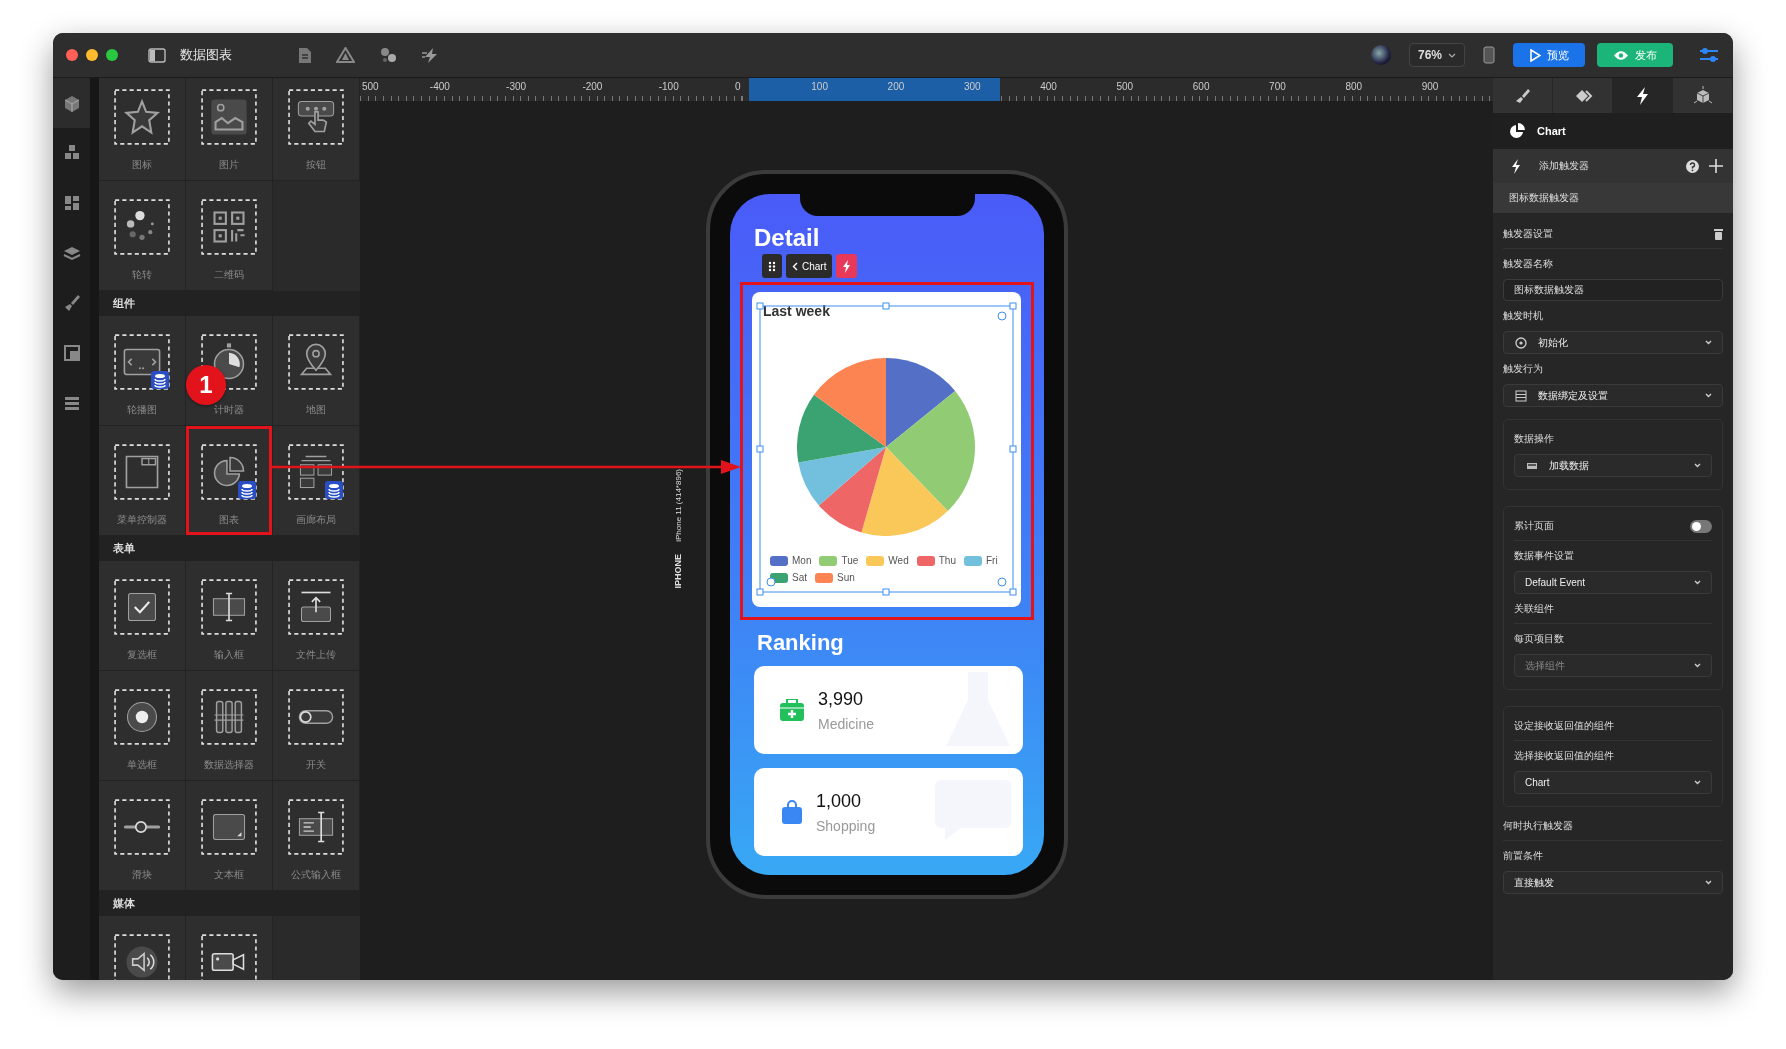 This screenshot has width=1786, height=1049. I want to click on section-heading: 关联组件, so click(1534, 609).